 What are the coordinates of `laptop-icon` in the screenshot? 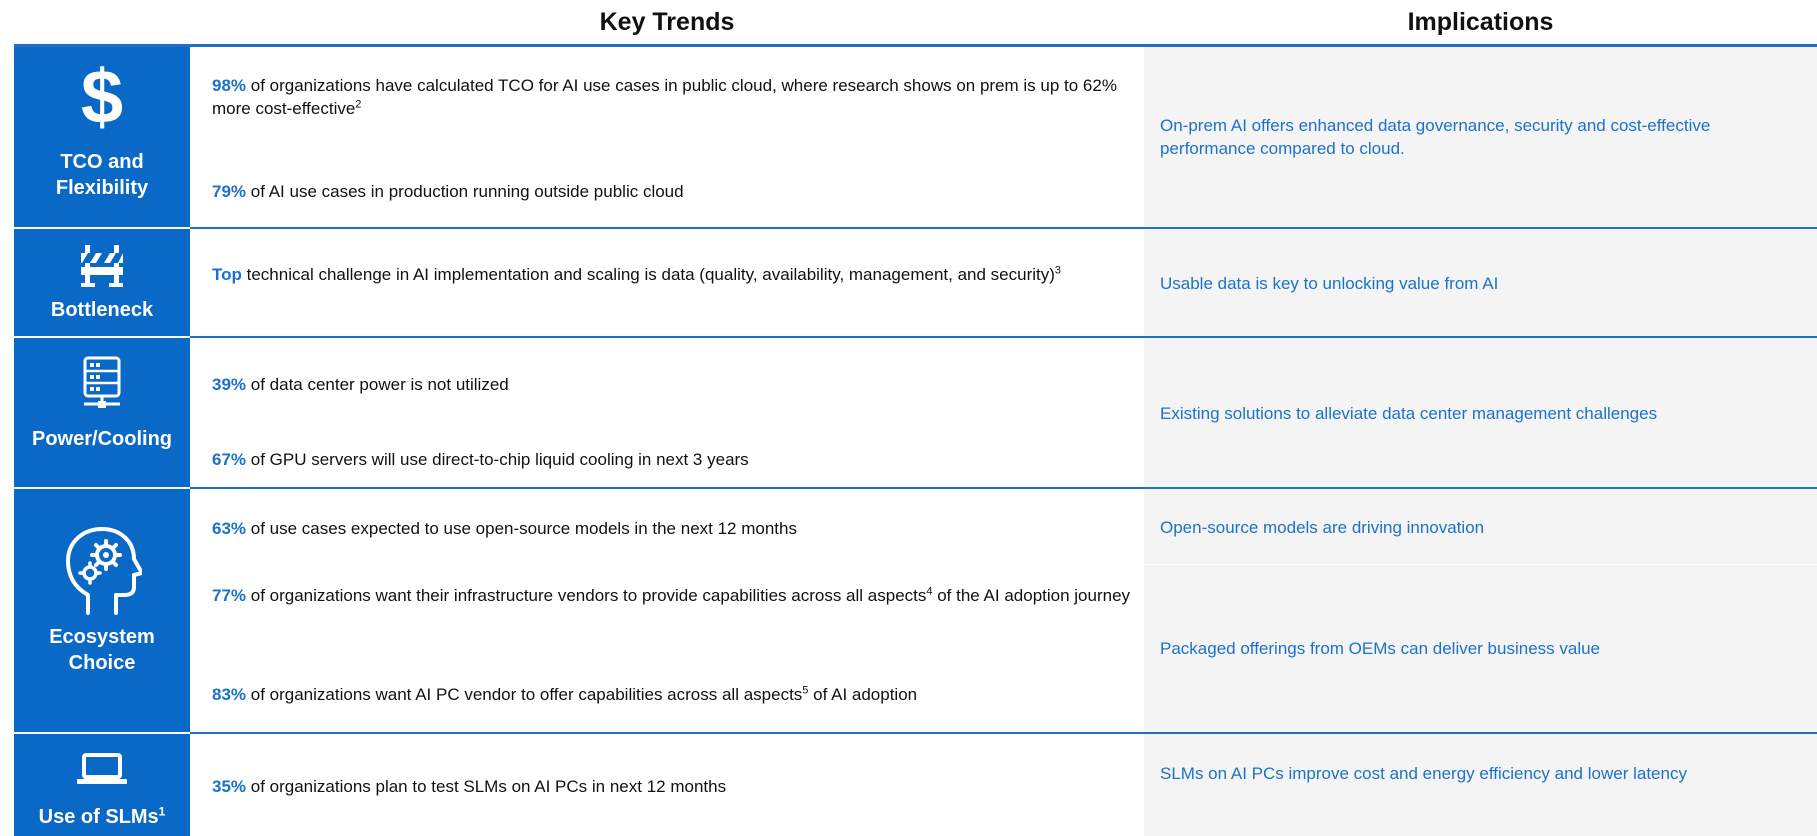 It's located at (102, 769).